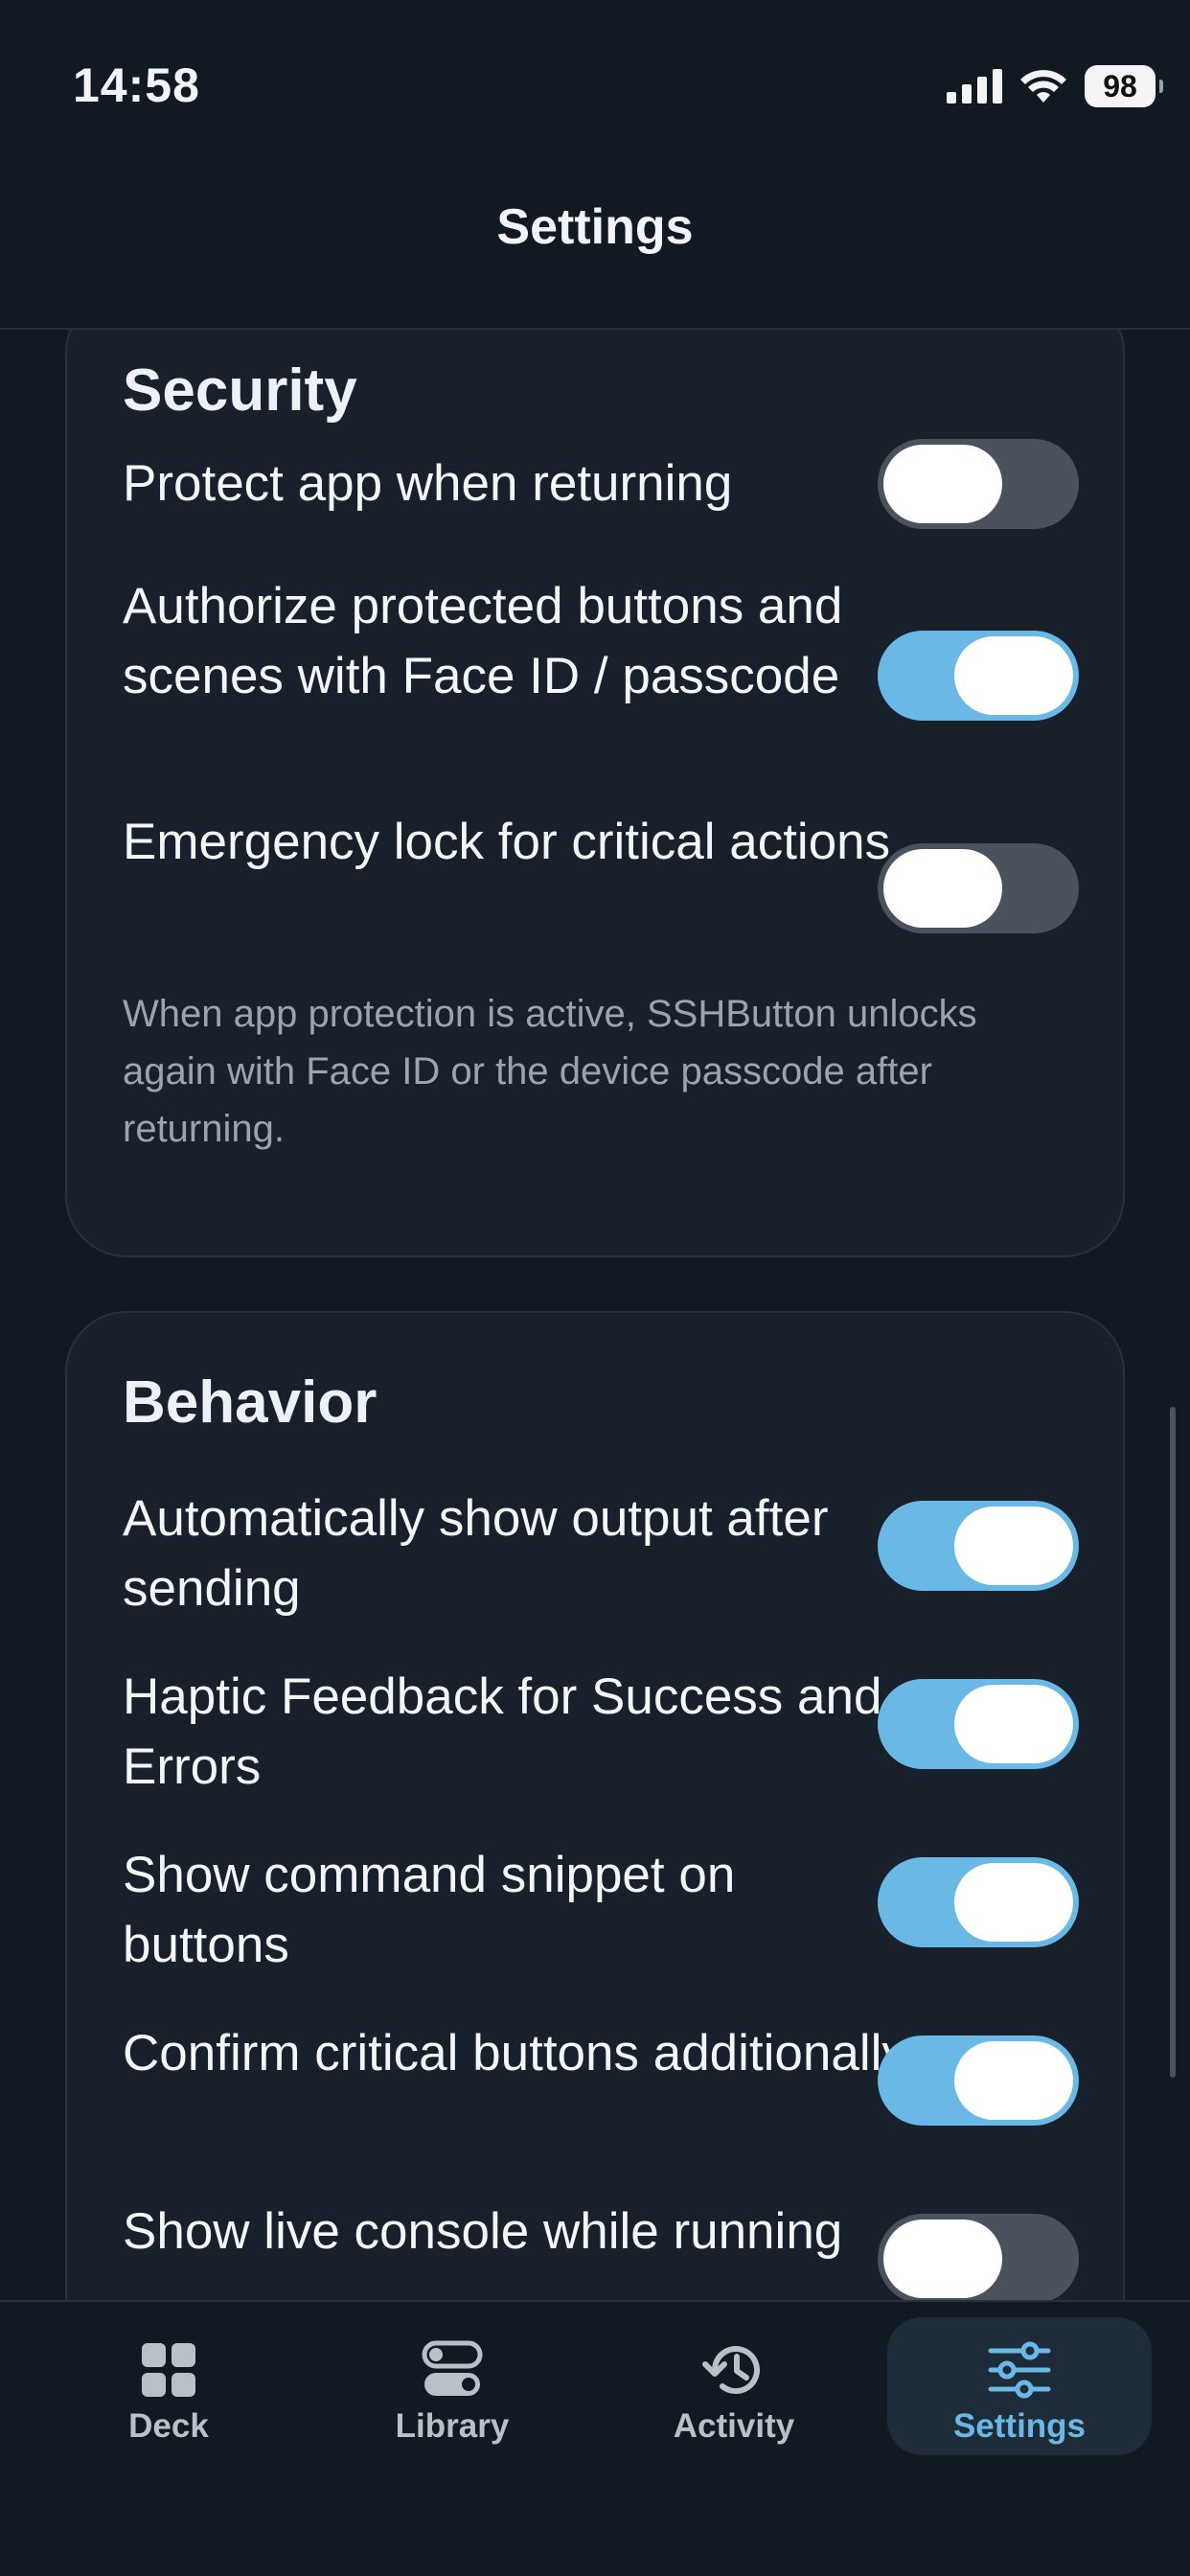  I want to click on tab-bar: Deck Library Activity Settings, so click(595, 2438).